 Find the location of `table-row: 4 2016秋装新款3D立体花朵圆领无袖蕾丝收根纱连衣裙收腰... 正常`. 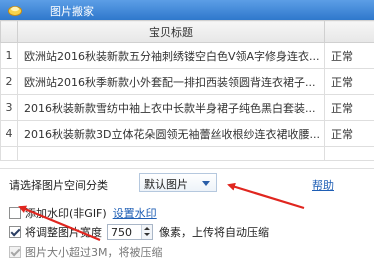

table-row: 4 2016秋装新款3D立体花朵圆领无袖蕾丝收根纱连衣裙收腰... 正常 is located at coordinates (187, 133).